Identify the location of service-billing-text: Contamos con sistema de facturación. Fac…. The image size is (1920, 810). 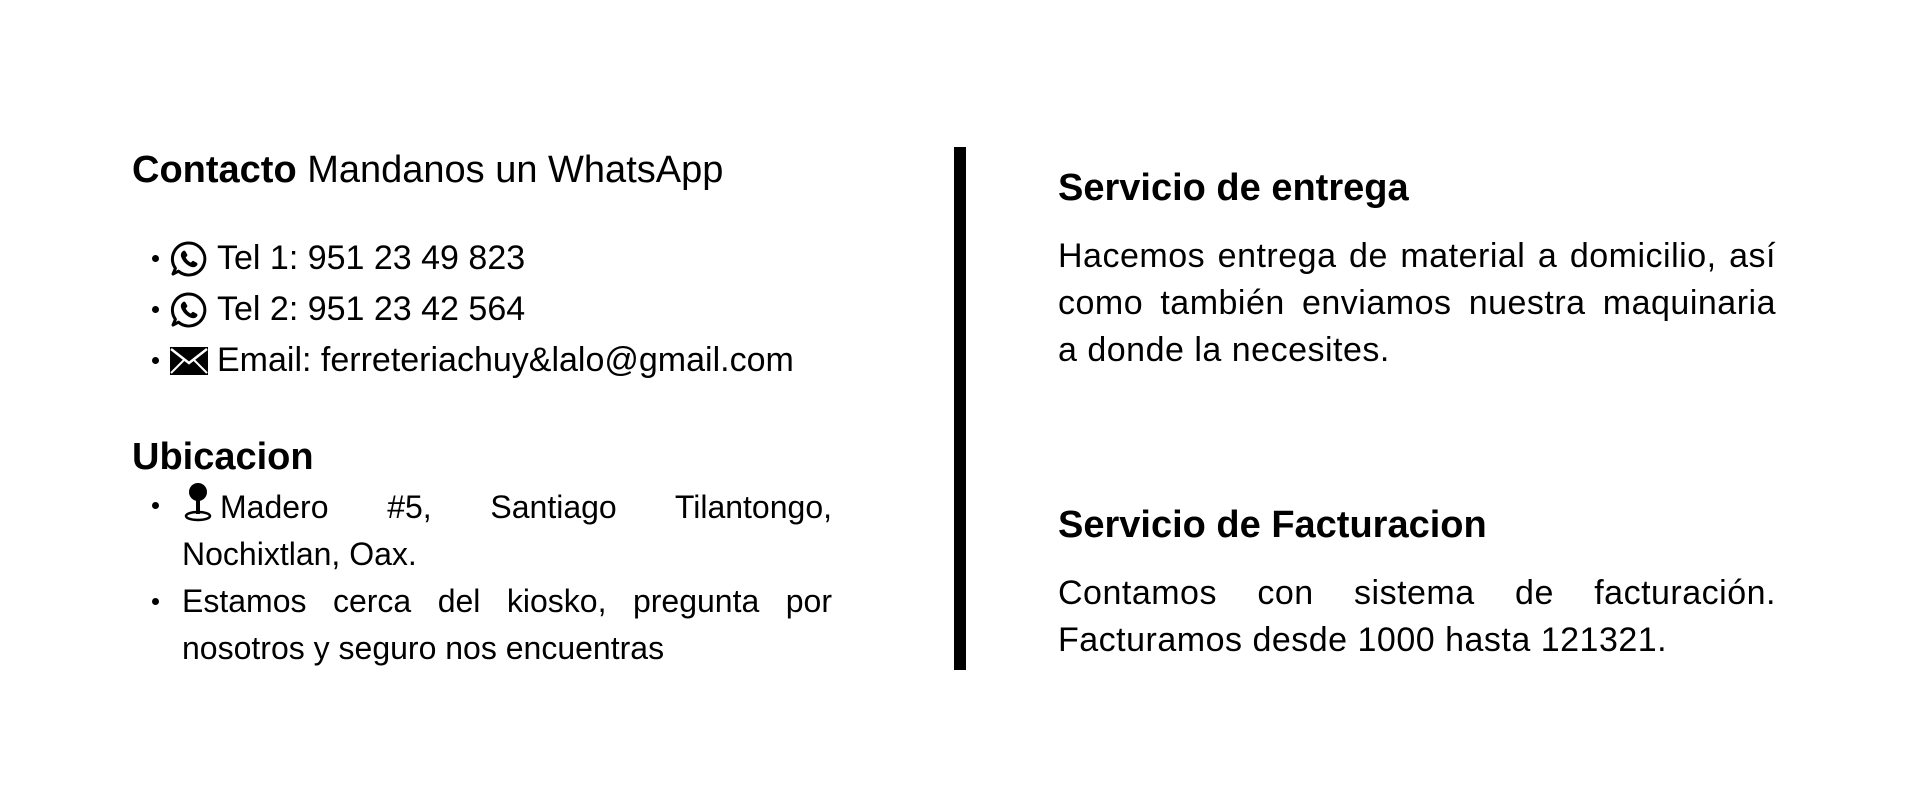
(1417, 616).